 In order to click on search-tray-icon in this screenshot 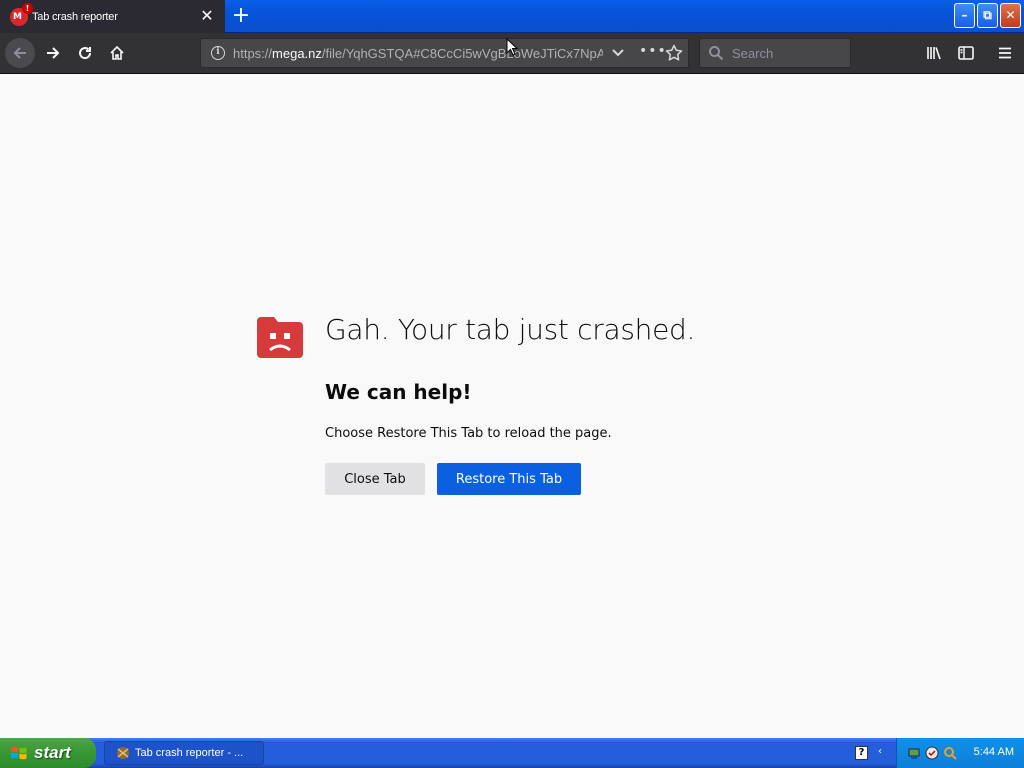, I will do `click(950, 753)`.